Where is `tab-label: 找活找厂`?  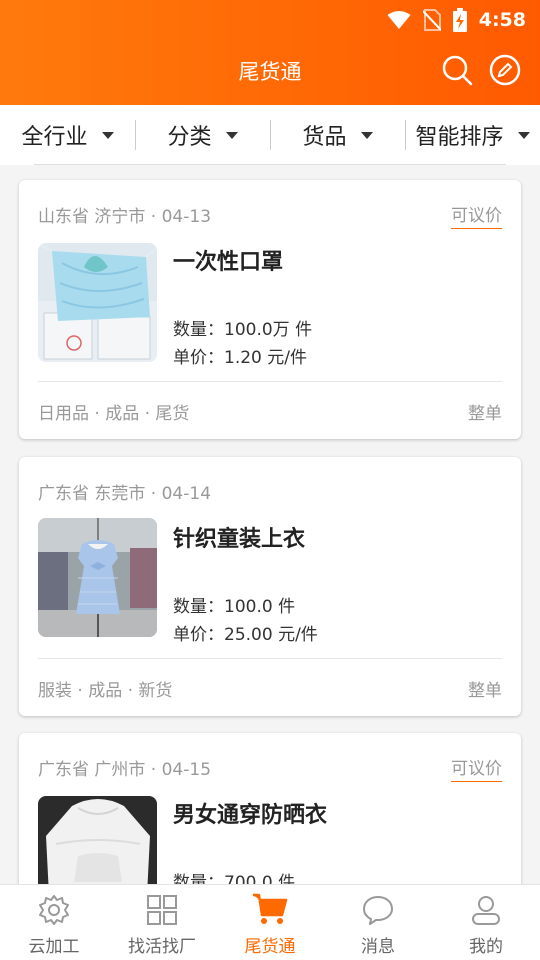
tab-label: 找活找厂 is located at coordinates (162, 947).